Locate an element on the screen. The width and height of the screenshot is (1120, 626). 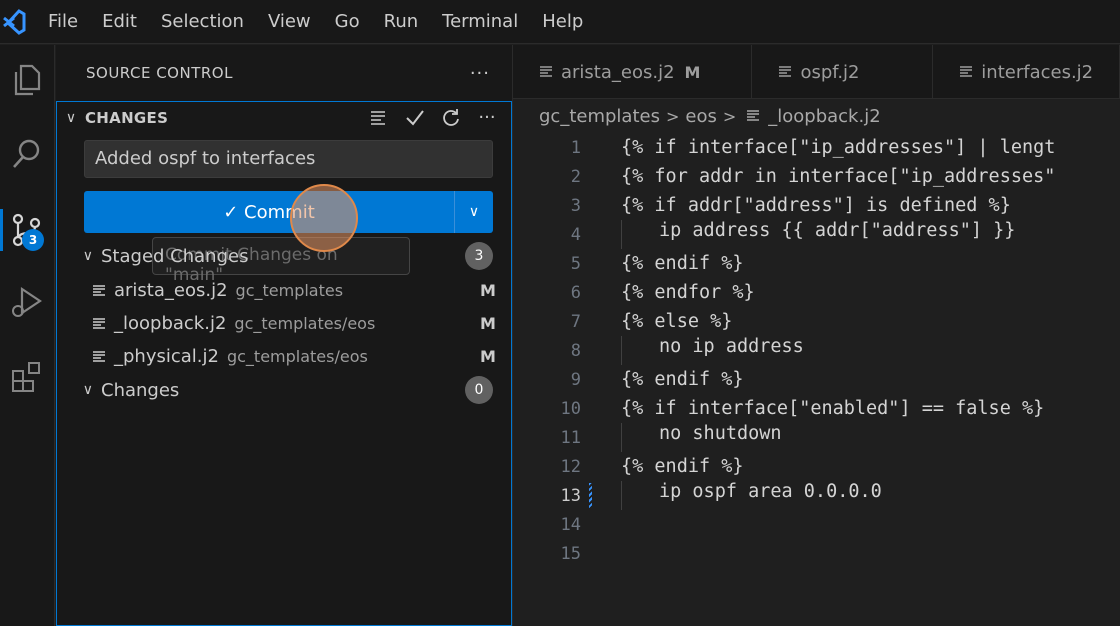
more-icon: ··· is located at coordinates (487, 118).